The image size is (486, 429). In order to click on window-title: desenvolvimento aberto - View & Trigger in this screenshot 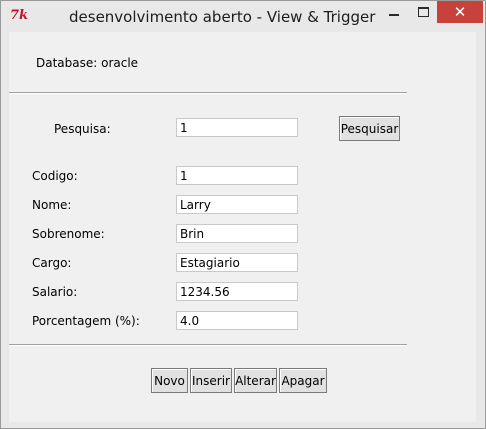, I will do `click(222, 17)`.